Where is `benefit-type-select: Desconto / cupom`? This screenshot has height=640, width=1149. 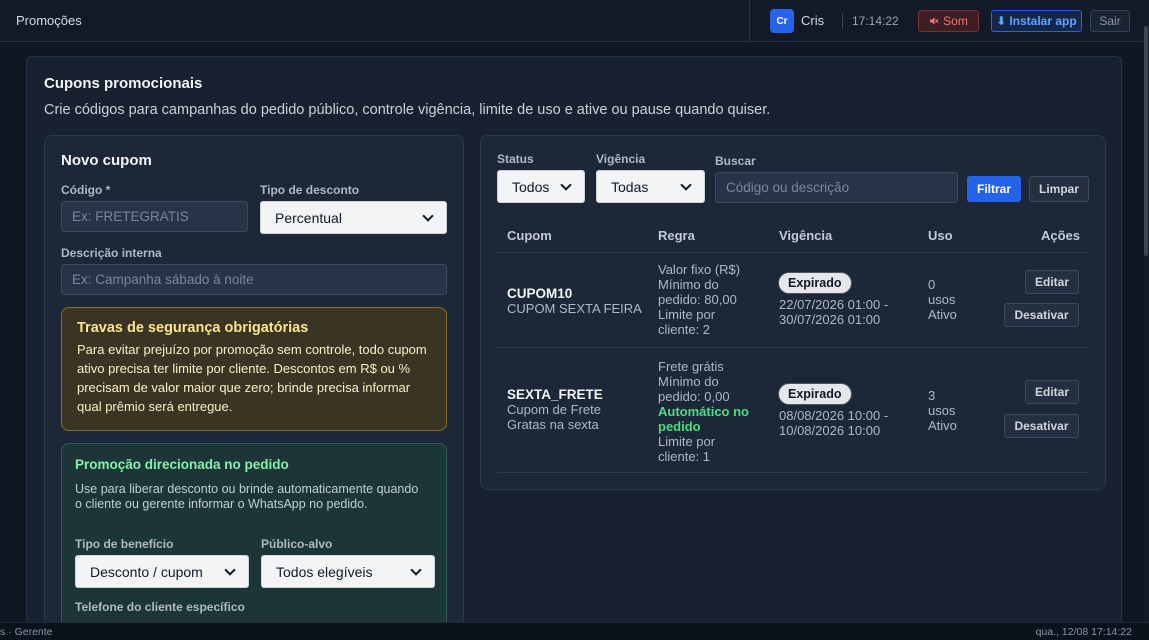
benefit-type-select: Desconto / cupom is located at coordinates (162, 571).